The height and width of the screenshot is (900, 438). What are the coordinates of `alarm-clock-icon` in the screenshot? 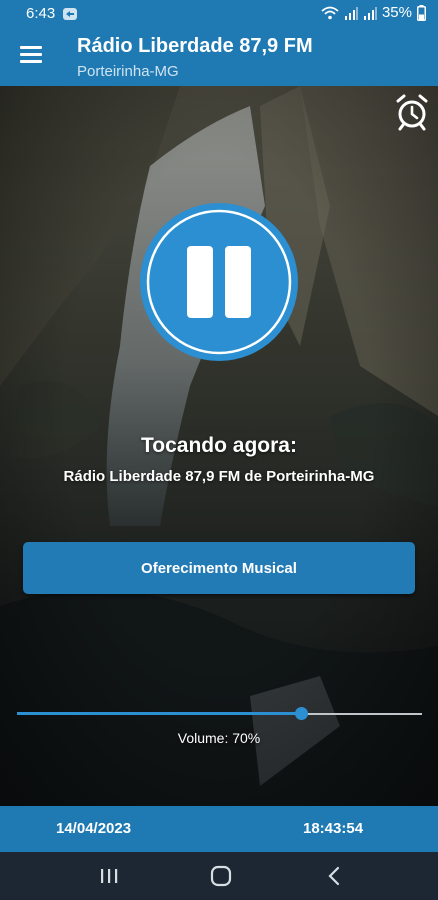 It's located at (412, 112).